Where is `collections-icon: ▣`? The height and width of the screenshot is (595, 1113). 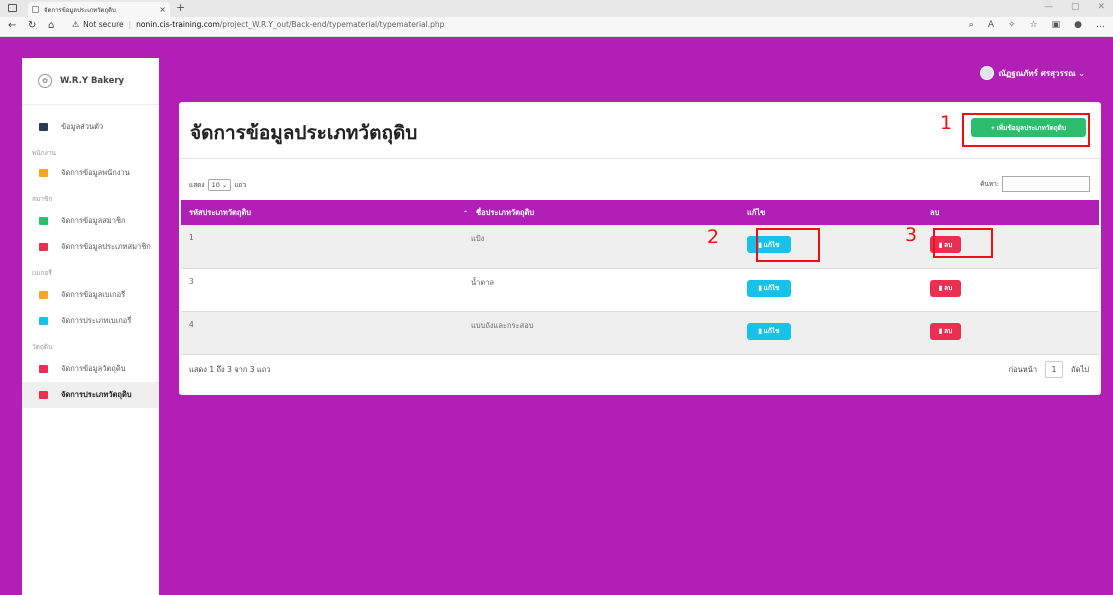
collections-icon: ▣ is located at coordinates (1056, 25).